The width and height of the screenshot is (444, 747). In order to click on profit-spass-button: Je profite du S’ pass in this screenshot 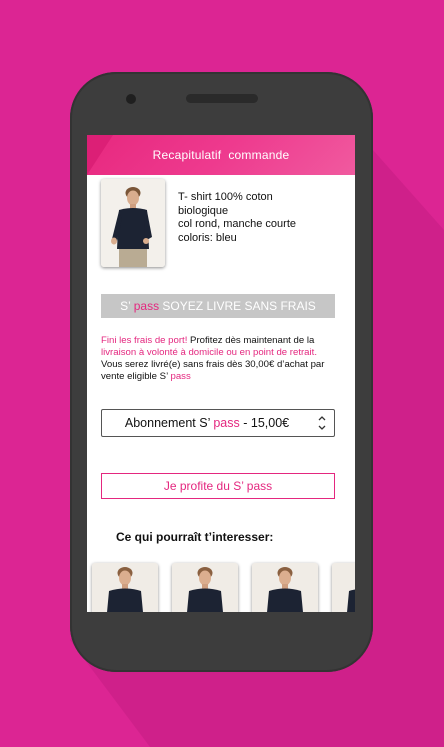, I will do `click(218, 486)`.